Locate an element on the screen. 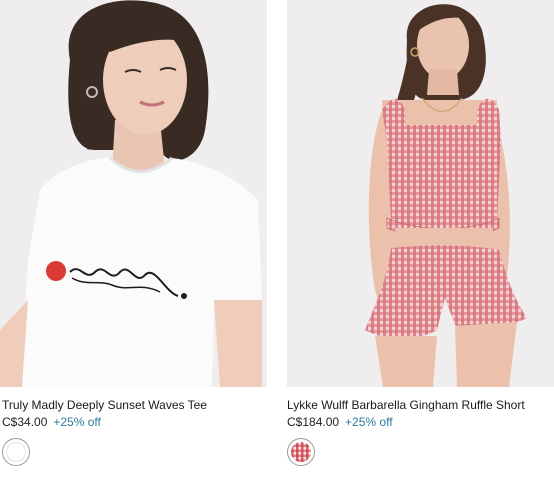 This screenshot has width=554, height=486. price-row: C$184.00 +25% off is located at coordinates (420, 422).